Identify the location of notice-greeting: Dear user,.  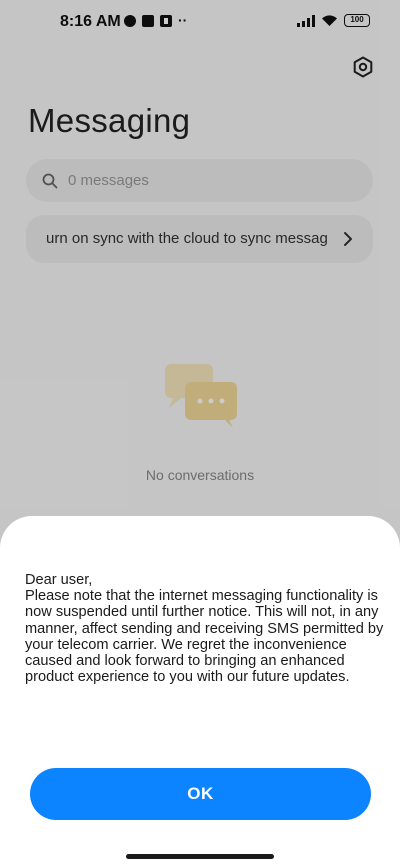
(59, 580).